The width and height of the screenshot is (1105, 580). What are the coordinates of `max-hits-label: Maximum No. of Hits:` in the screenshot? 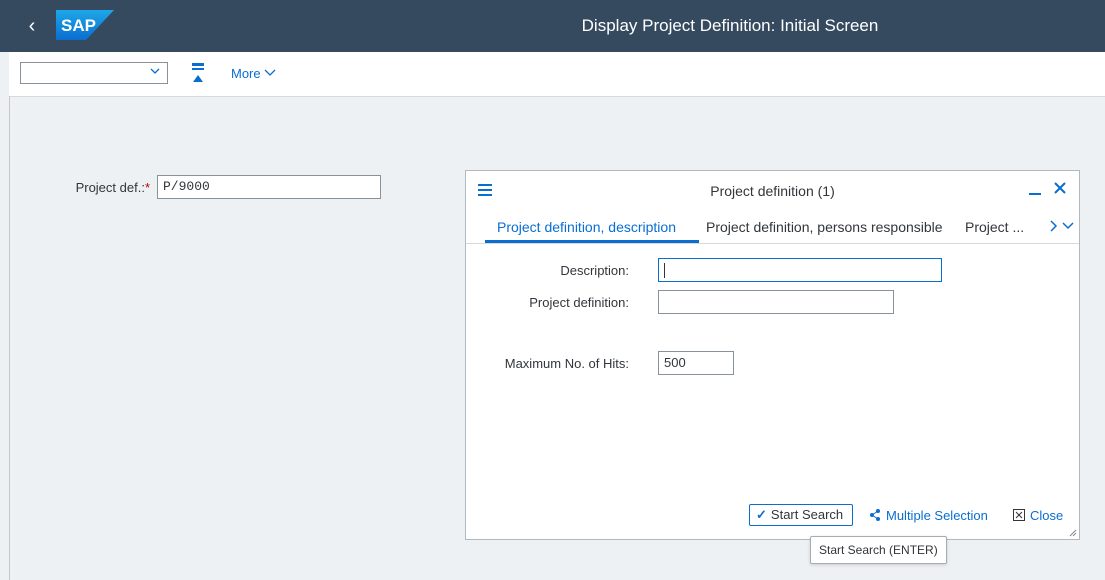 It's located at (566, 363).